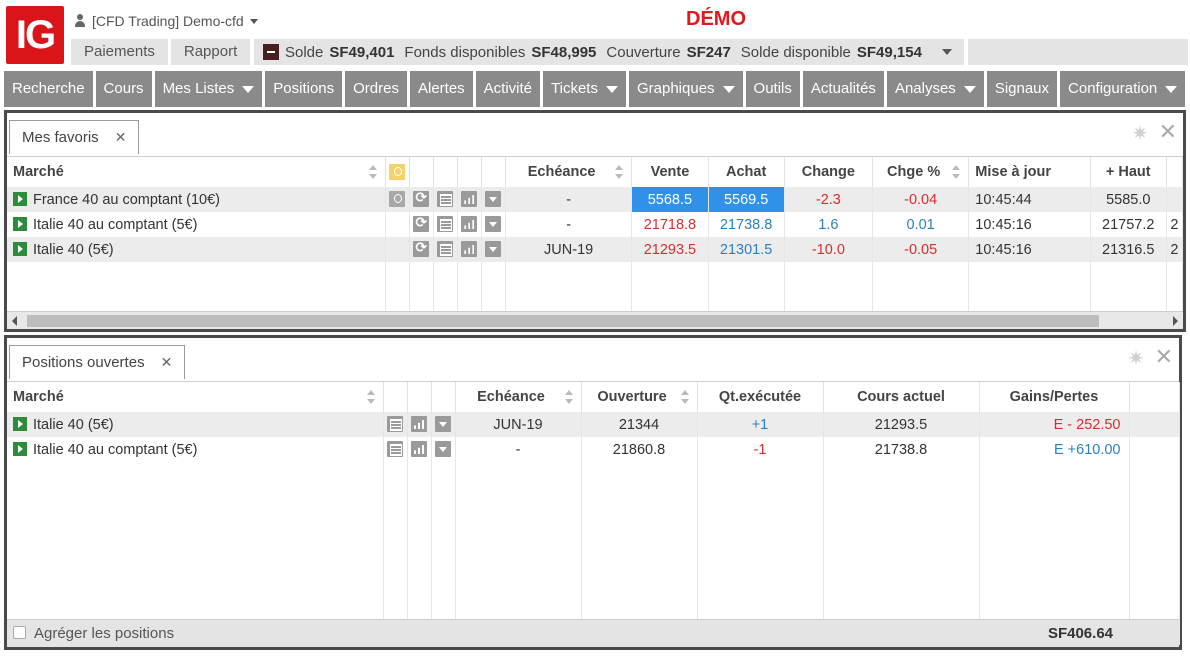 The width and height of the screenshot is (1190, 661). I want to click on nav-analyses: Analyses, so click(935, 89).